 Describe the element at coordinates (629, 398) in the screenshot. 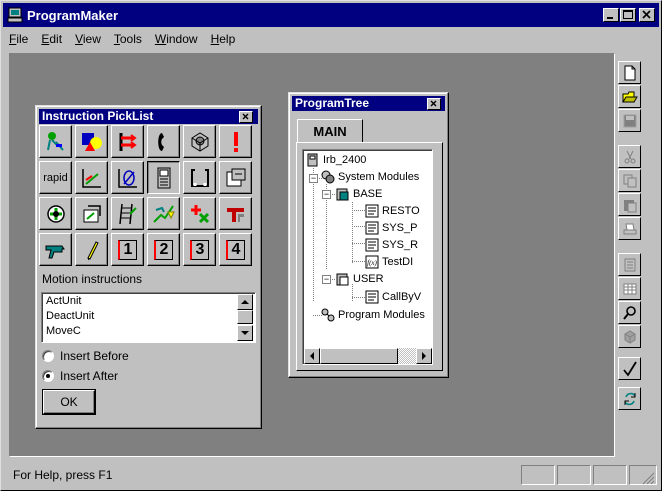

I see `sync-button` at that location.